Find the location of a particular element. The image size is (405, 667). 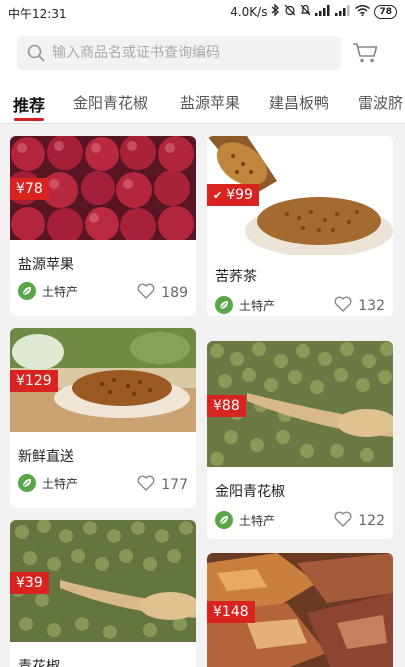

product-card: ¥78 盐源苹果 土特产 189 is located at coordinates (103, 226).